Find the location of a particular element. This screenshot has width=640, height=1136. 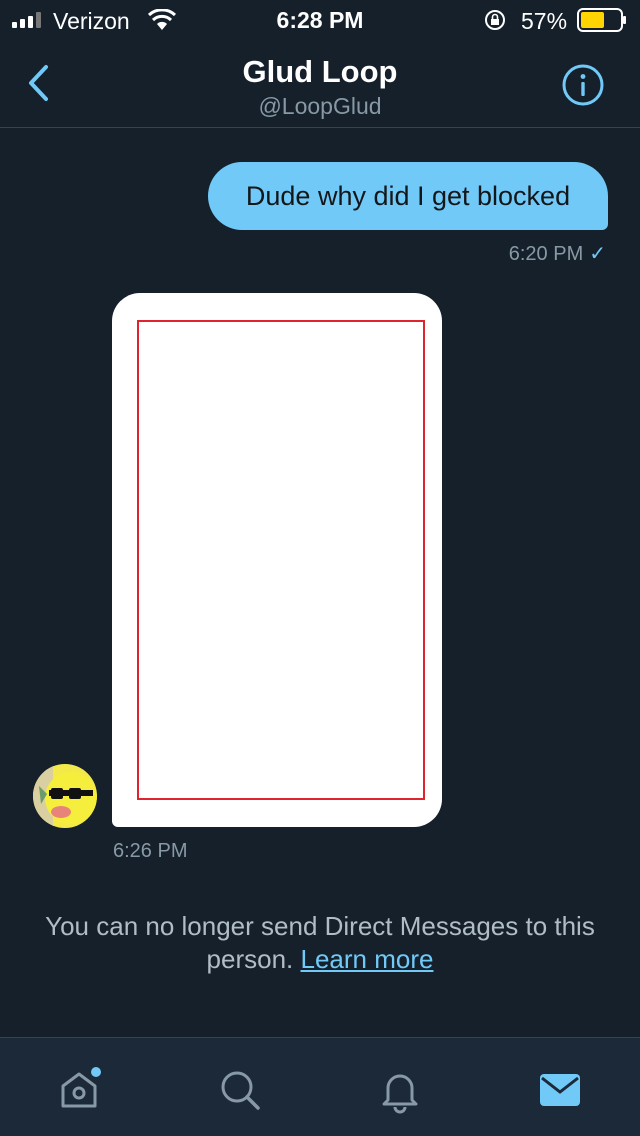

tab-messages is located at coordinates (560, 1090).